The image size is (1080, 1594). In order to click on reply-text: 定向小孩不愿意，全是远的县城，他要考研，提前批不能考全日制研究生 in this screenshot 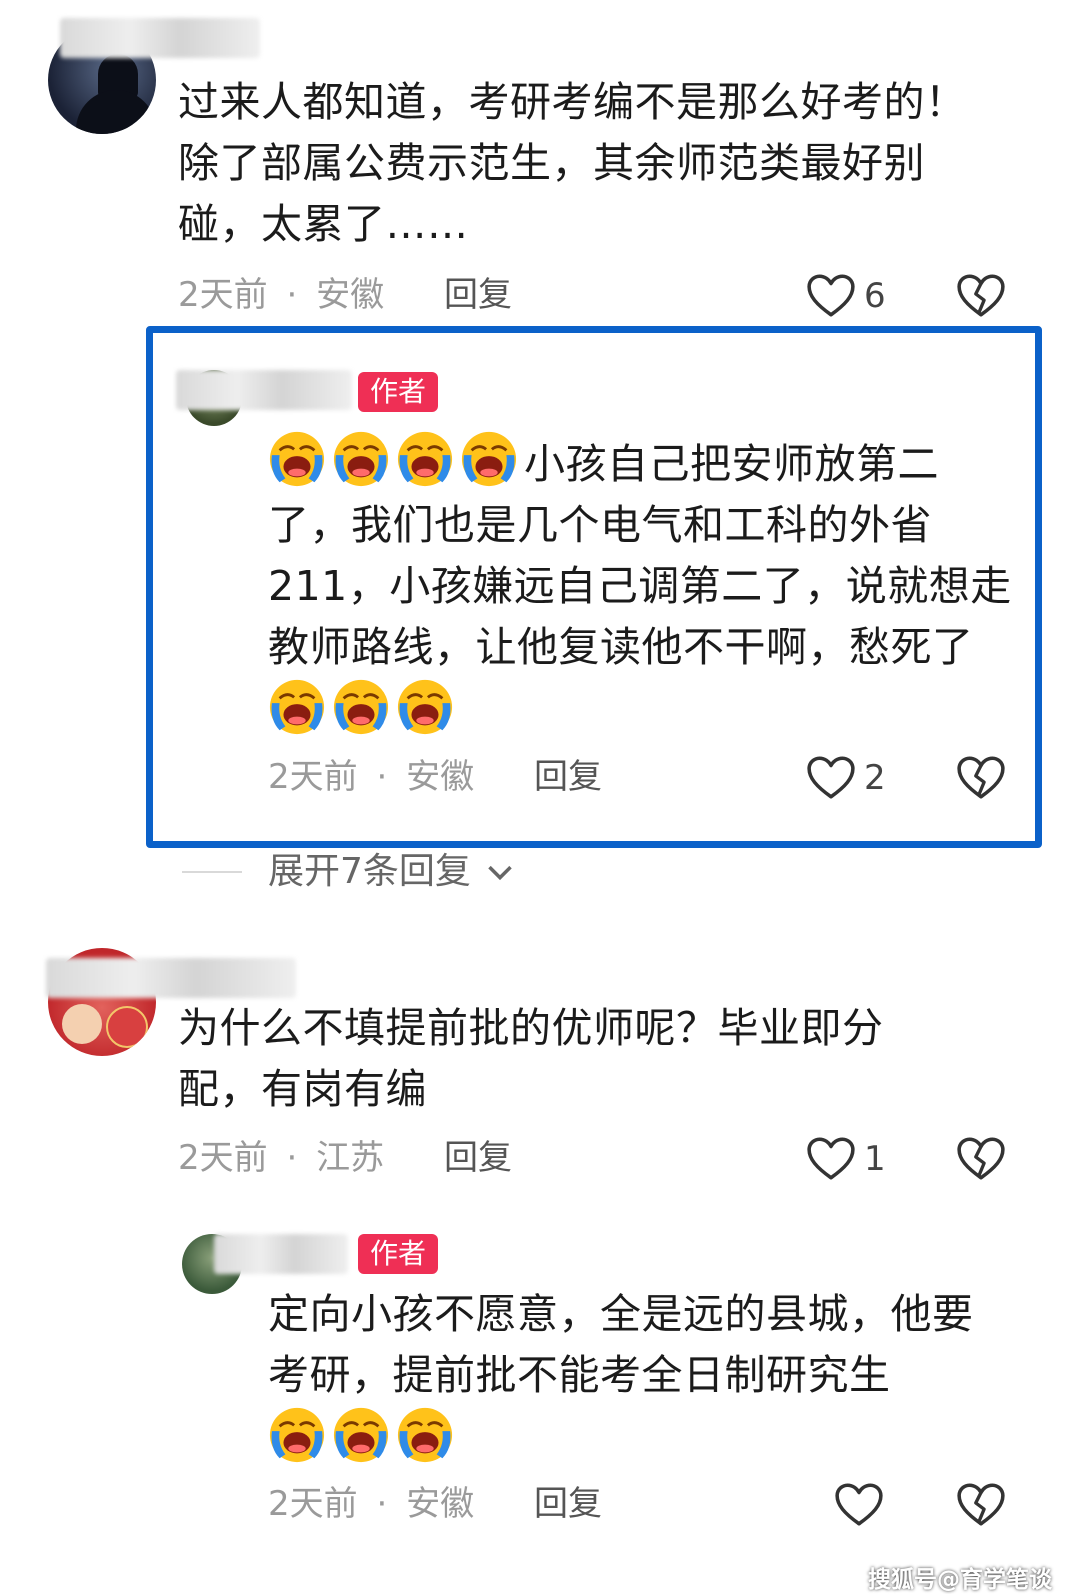, I will do `click(633, 1377)`.